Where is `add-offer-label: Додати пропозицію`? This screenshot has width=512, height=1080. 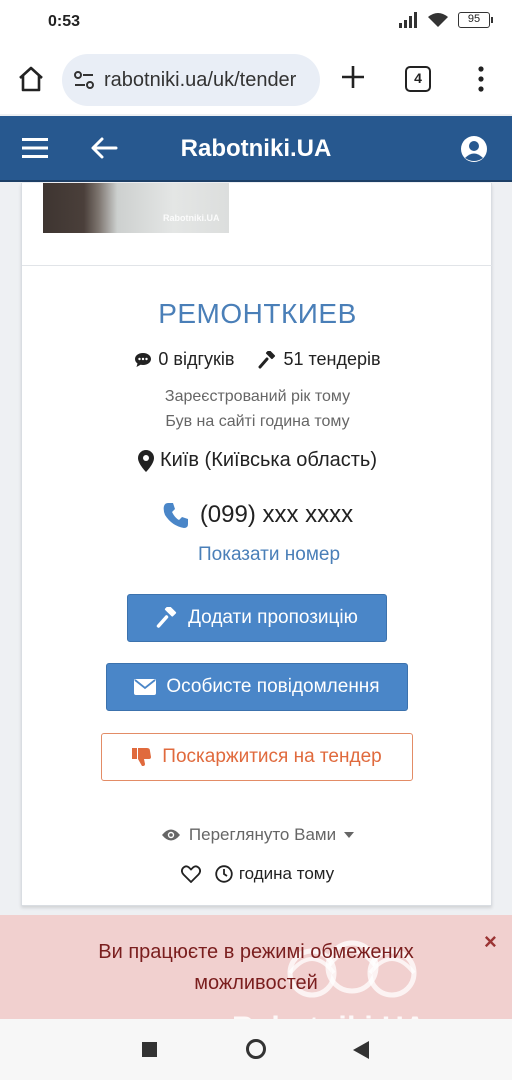 add-offer-label: Додати пропозицію is located at coordinates (273, 617).